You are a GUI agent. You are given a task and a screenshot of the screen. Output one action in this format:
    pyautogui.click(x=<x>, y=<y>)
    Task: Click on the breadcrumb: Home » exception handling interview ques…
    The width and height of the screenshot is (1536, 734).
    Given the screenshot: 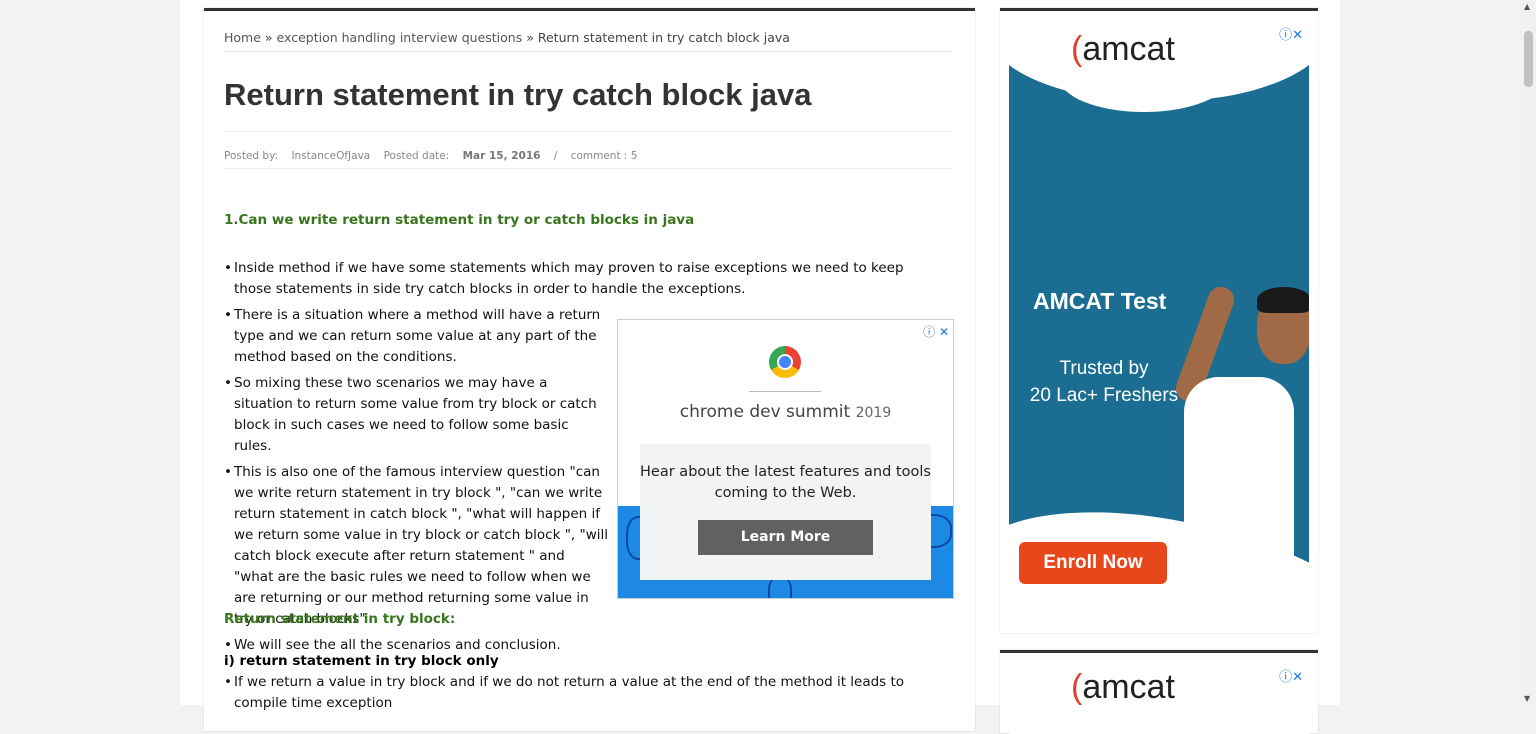 What is the action you would take?
    pyautogui.click(x=588, y=41)
    